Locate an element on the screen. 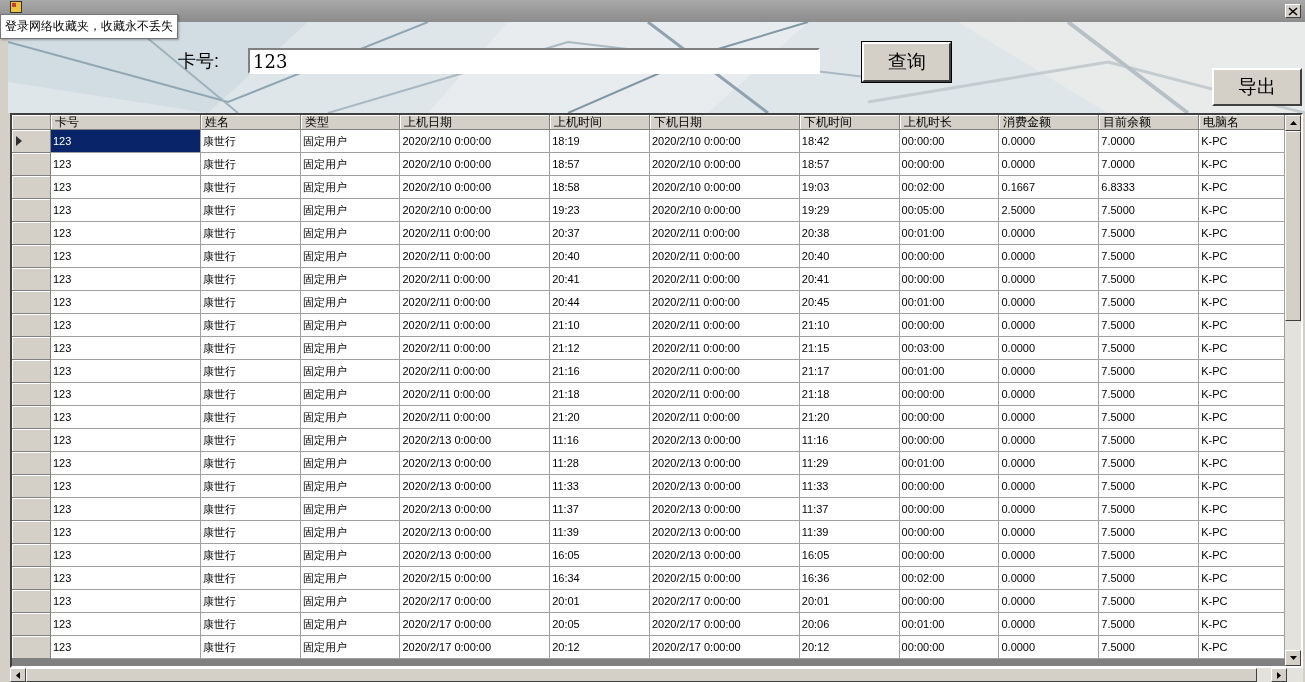 Image resolution: width=1305 pixels, height=682 pixels. column-header: 下机时间 is located at coordinates (849, 122).